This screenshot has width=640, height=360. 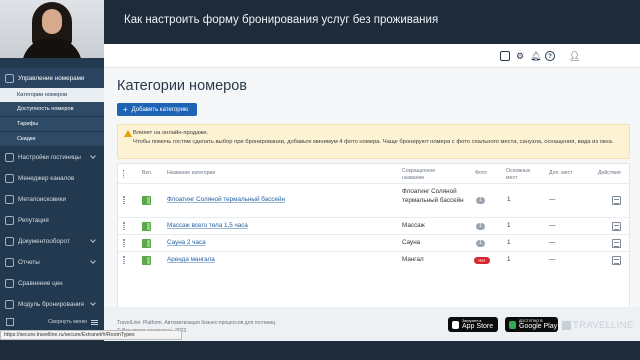 I want to click on google-play-button: ДОСТУПНО В Google Play, so click(x=531, y=324).